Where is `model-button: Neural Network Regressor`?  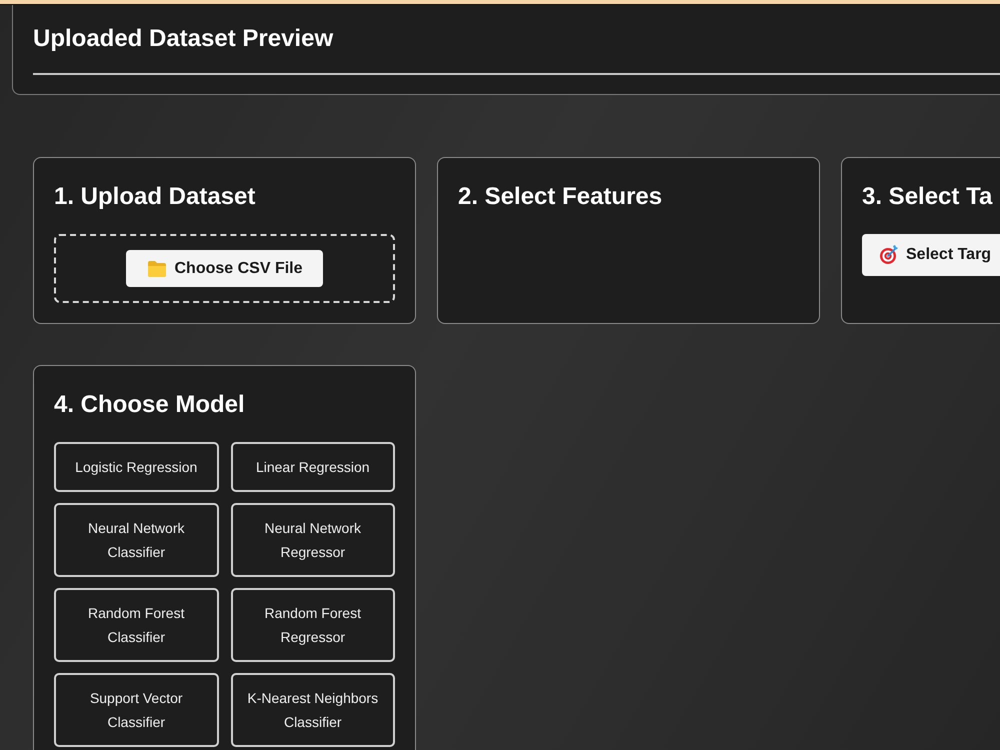
model-button: Neural Network Regressor is located at coordinates (312, 540).